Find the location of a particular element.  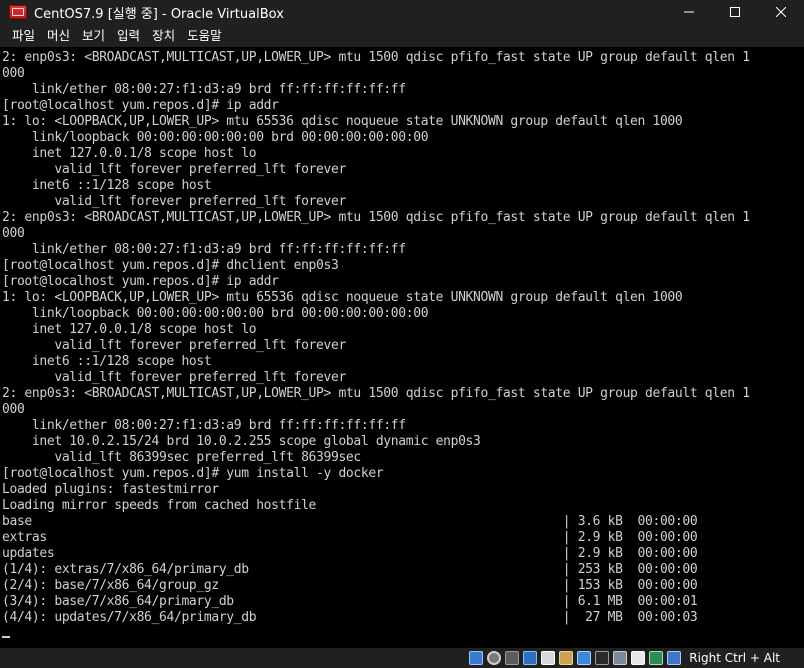

host-key-label: Right Ctrl + Alt is located at coordinates (734, 658).